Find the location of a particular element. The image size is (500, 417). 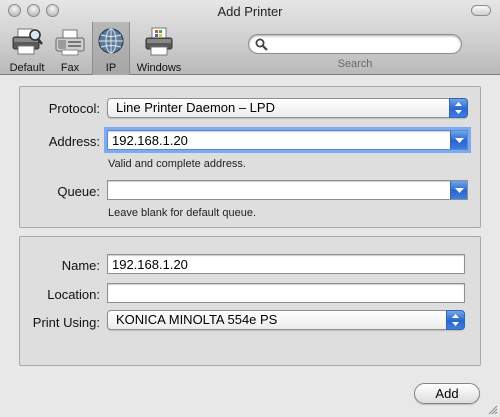

location-label: Location: is located at coordinates (73, 294).